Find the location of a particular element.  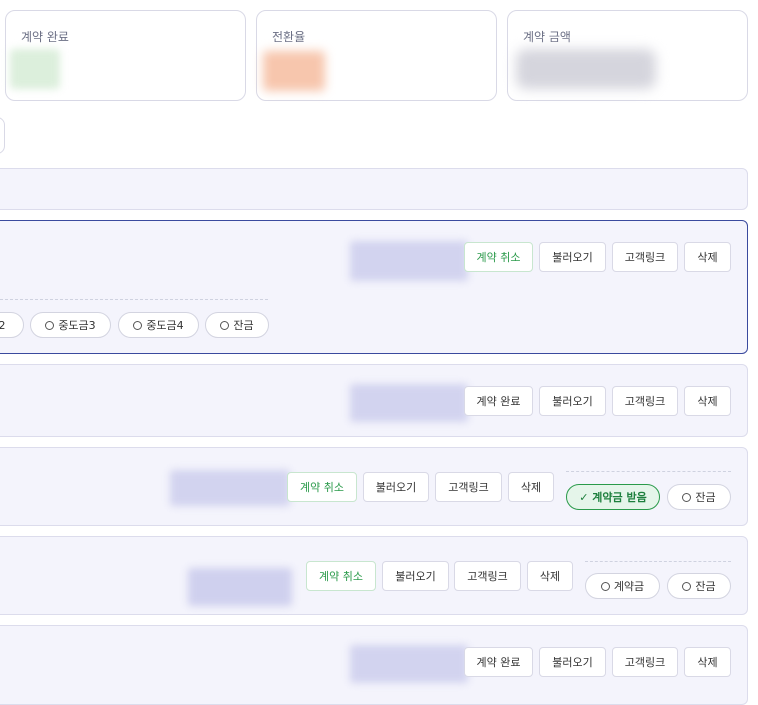

row-5-customer-link-button: 고객링크 is located at coordinates (645, 662).